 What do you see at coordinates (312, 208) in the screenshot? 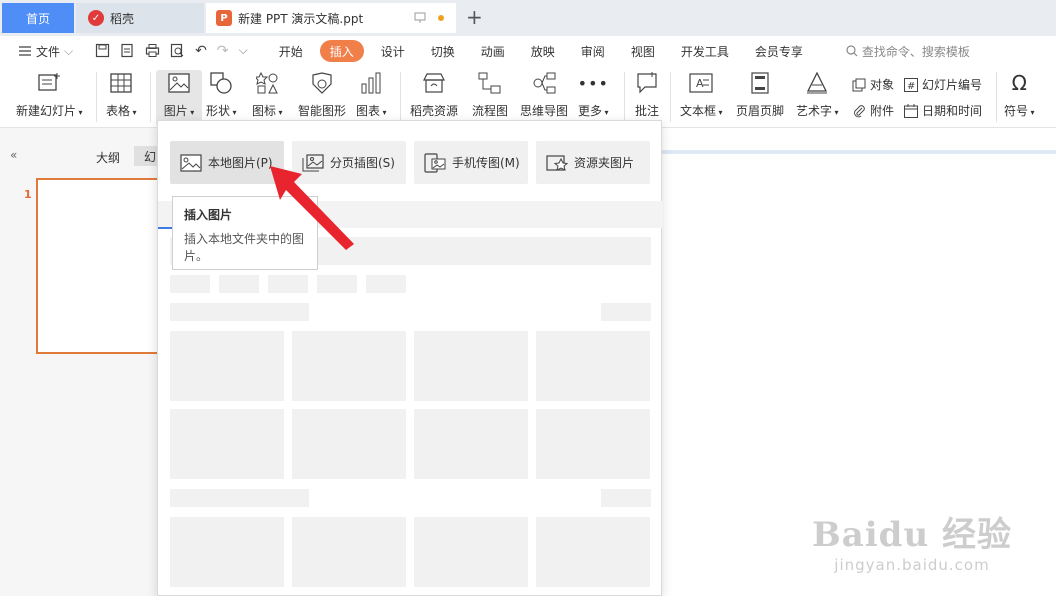
I see `red-arrow-annotation` at bounding box center [312, 208].